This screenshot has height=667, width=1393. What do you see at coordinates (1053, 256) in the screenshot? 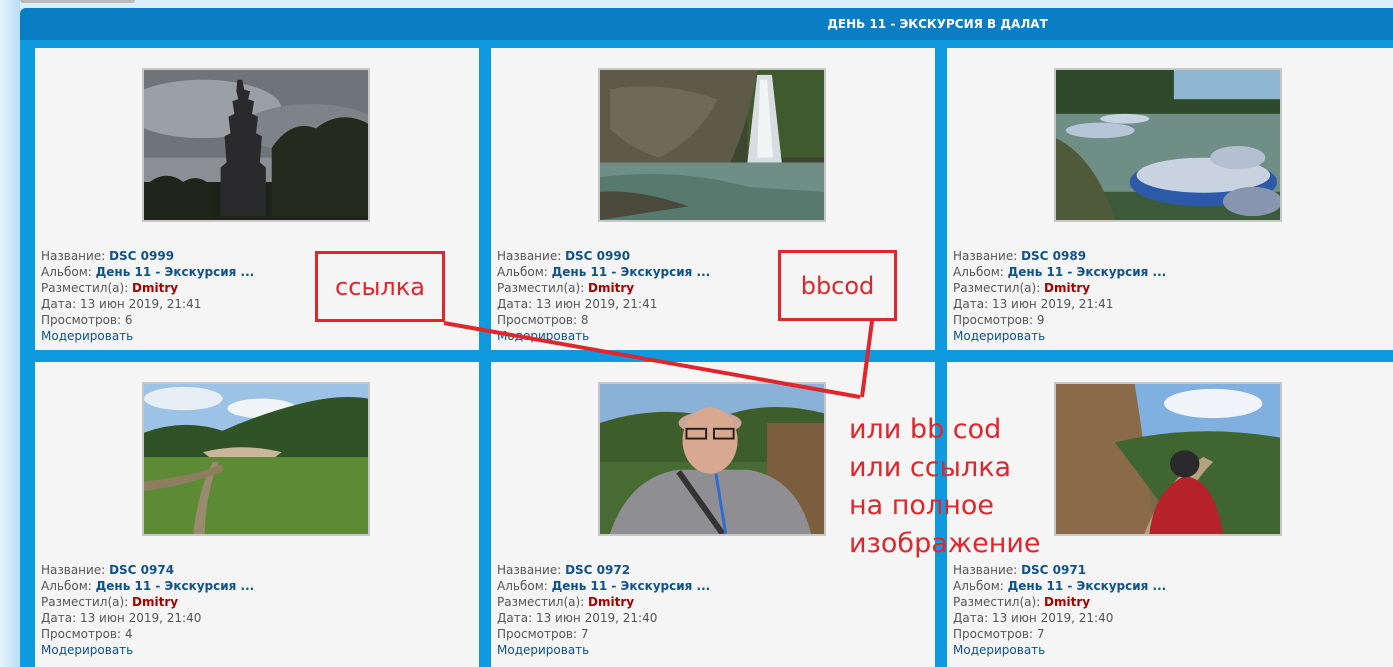
I see `photo-name-link: DSC 0989` at bounding box center [1053, 256].